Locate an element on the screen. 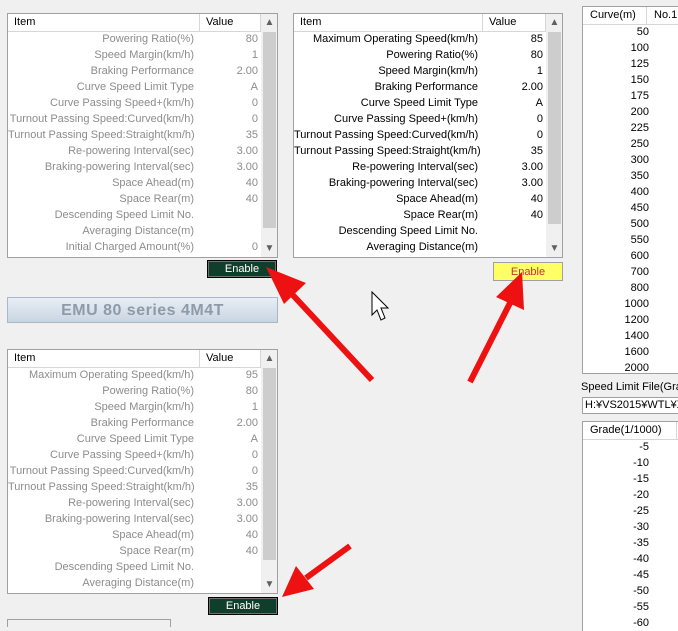 Image resolution: width=678 pixels, height=631 pixels. grade-row: -10 is located at coordinates (630, 463).